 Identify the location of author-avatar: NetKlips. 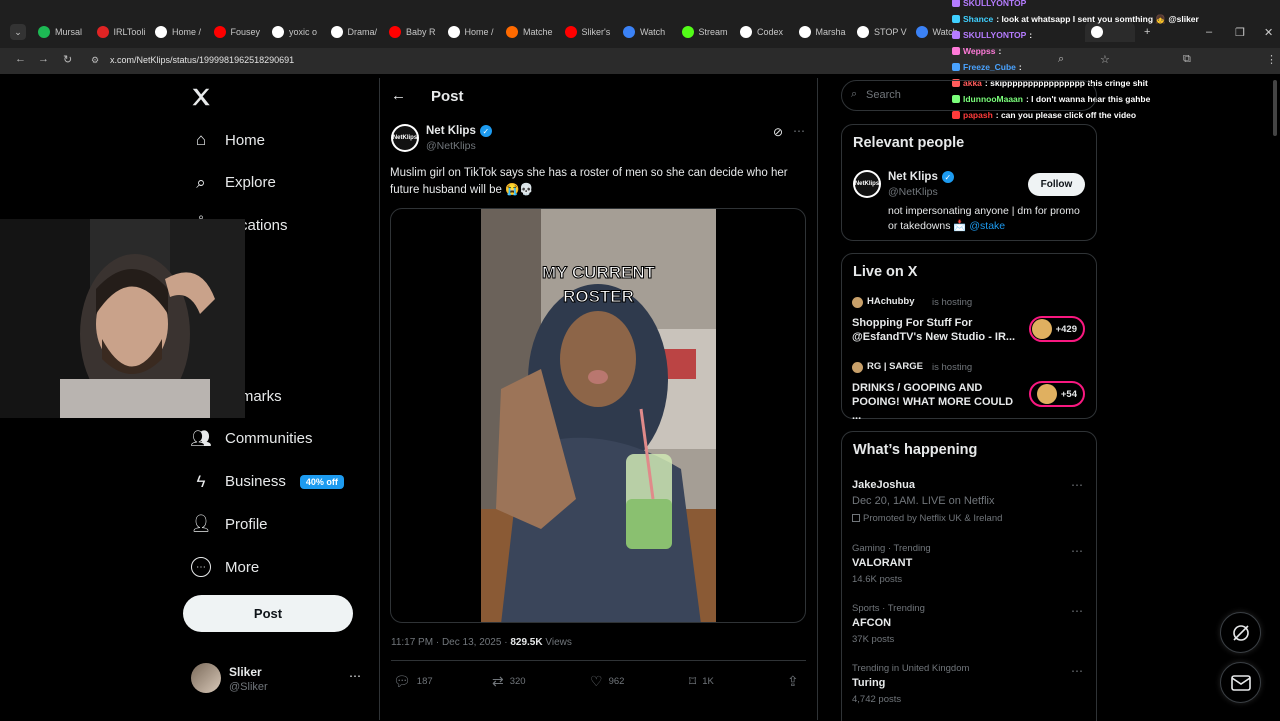
(405, 138).